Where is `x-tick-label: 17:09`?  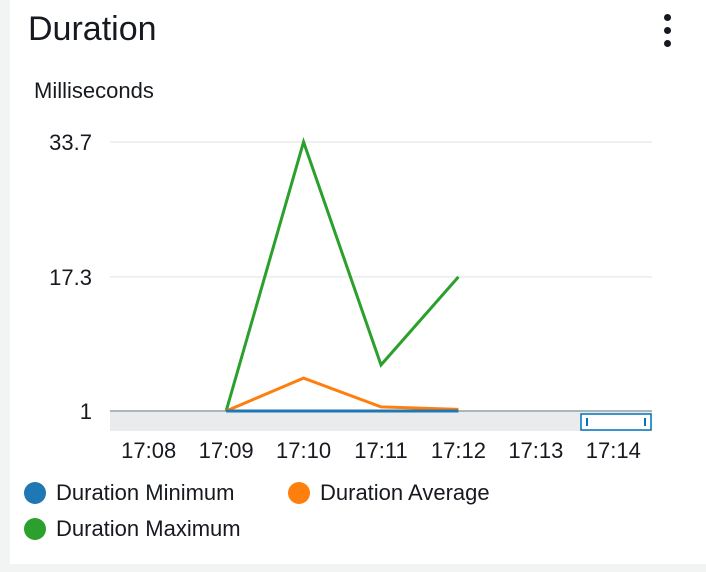 x-tick-label: 17:09 is located at coordinates (226, 450).